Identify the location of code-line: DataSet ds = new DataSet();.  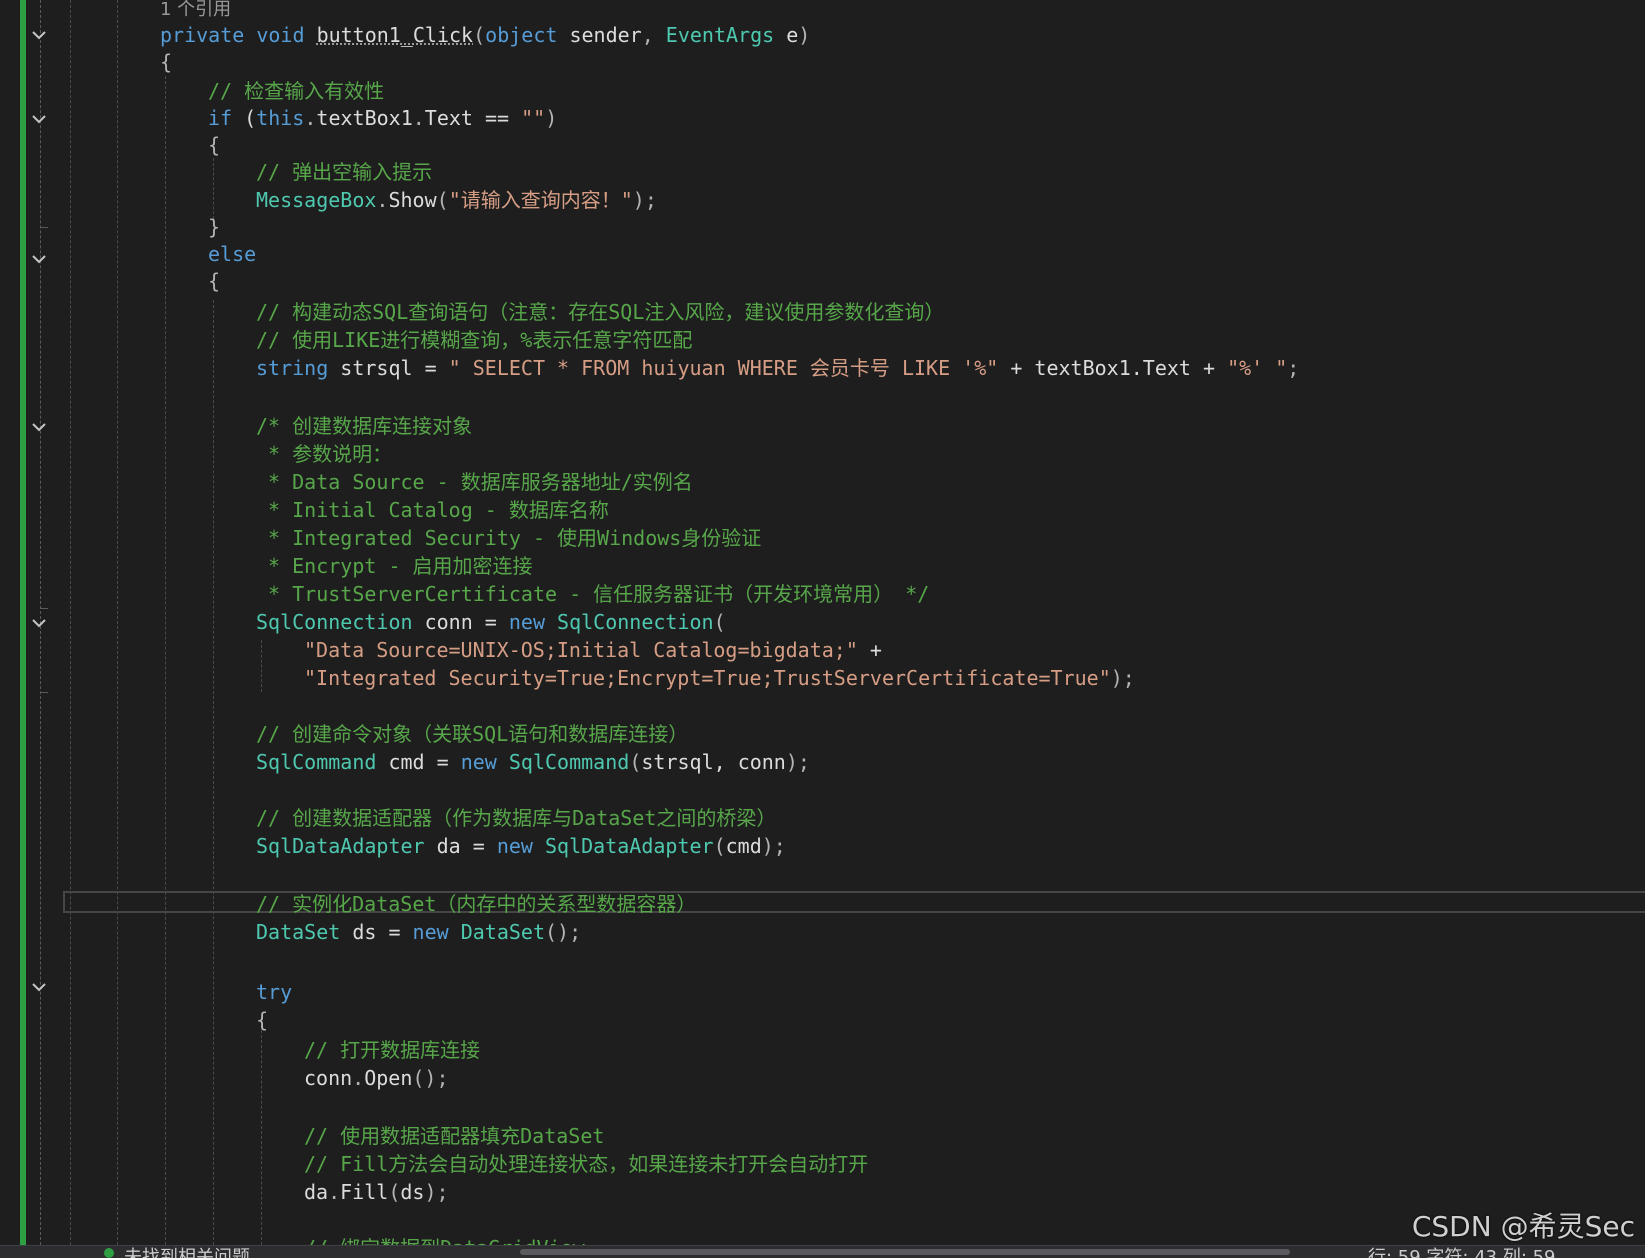
(418, 932).